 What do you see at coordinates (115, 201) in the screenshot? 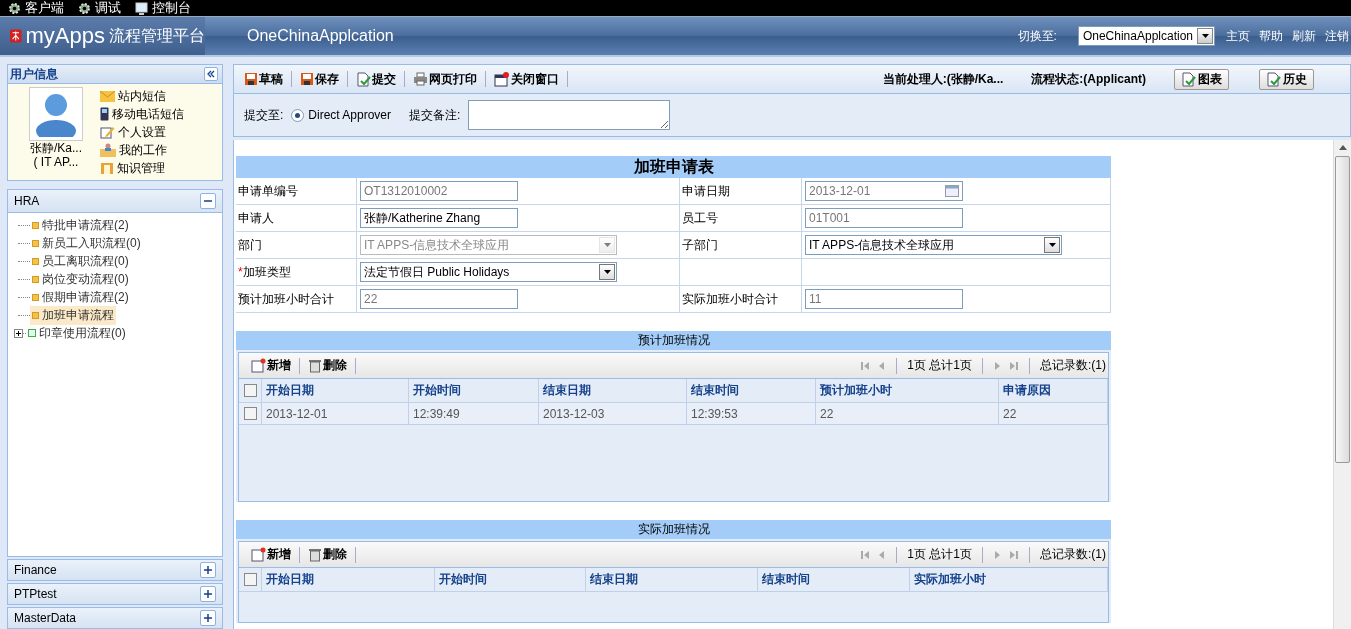
I see `group-header: HRA` at bounding box center [115, 201].